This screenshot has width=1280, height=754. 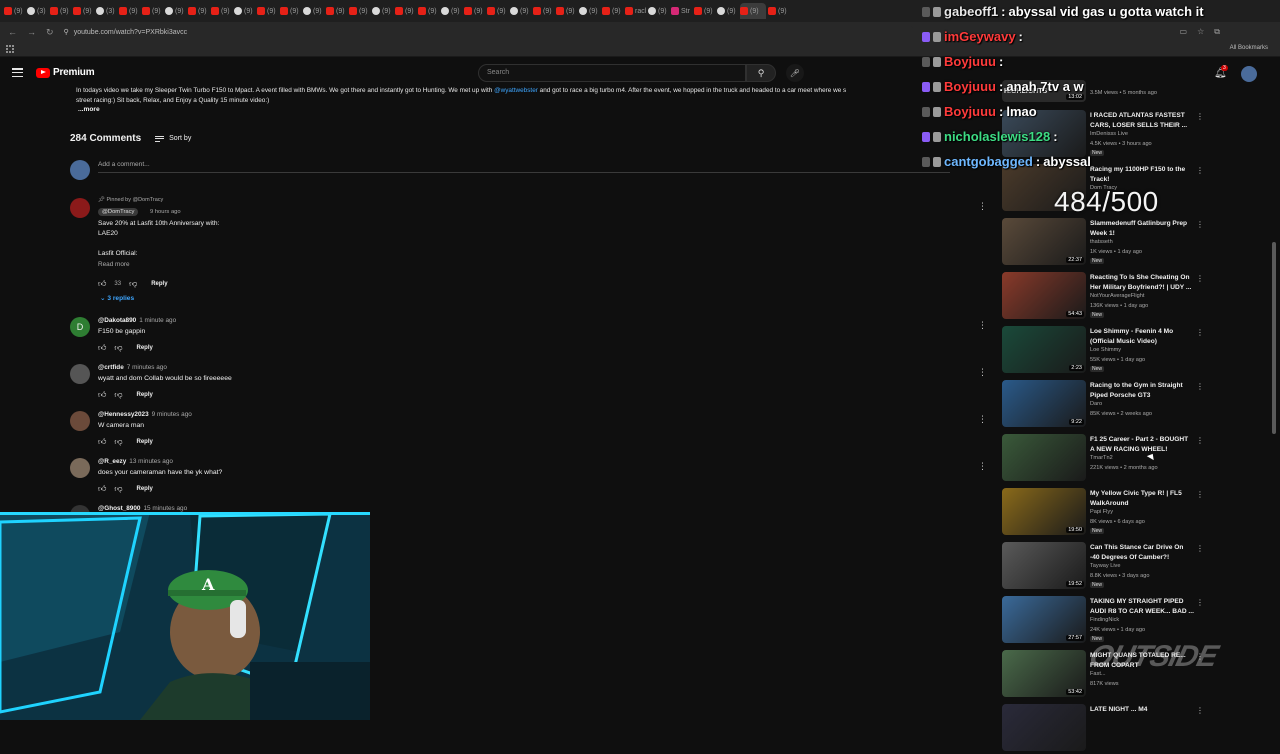 What do you see at coordinates (488, 32) in the screenshot?
I see `url-field: ⚲ youtube.com/watch?v=PXRbki3avcc` at bounding box center [488, 32].